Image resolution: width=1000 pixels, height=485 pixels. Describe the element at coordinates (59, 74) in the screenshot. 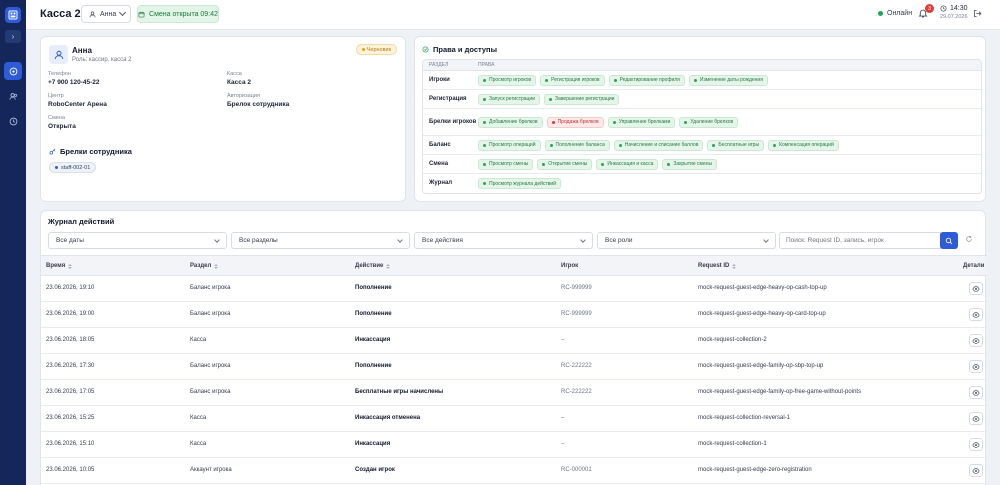

I see `field-label: Телефон` at that location.